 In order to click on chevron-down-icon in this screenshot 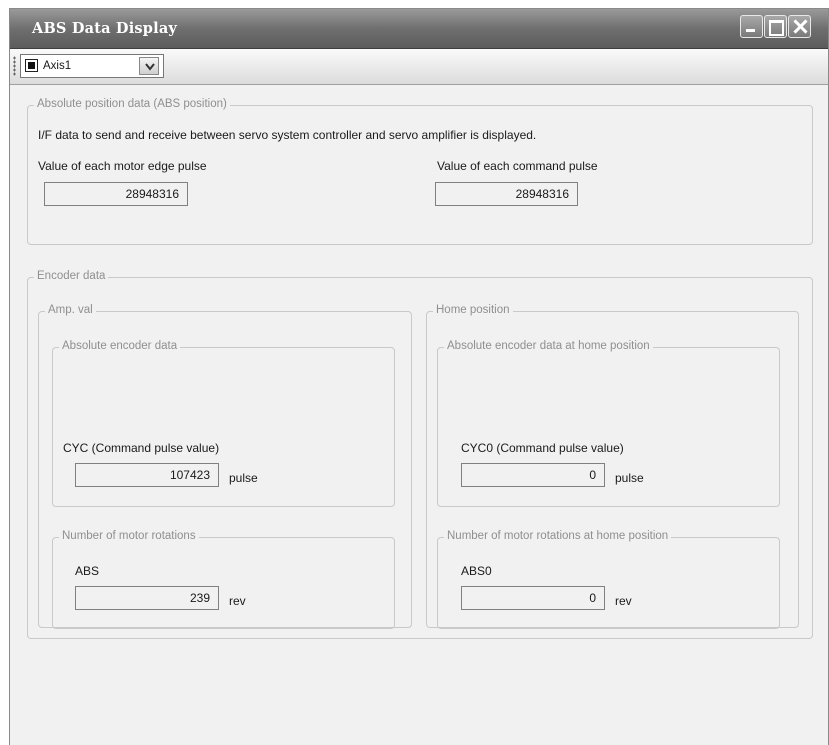, I will do `click(150, 67)`.